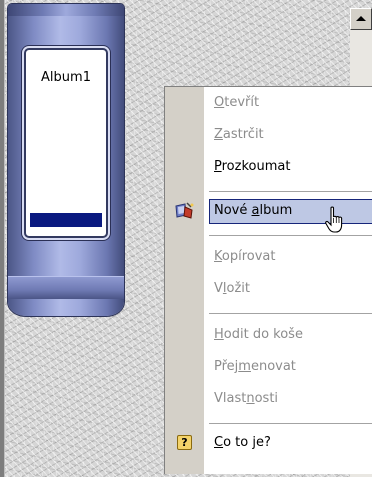 The image size is (372, 477). I want to click on album-selection-bar, so click(66, 220).